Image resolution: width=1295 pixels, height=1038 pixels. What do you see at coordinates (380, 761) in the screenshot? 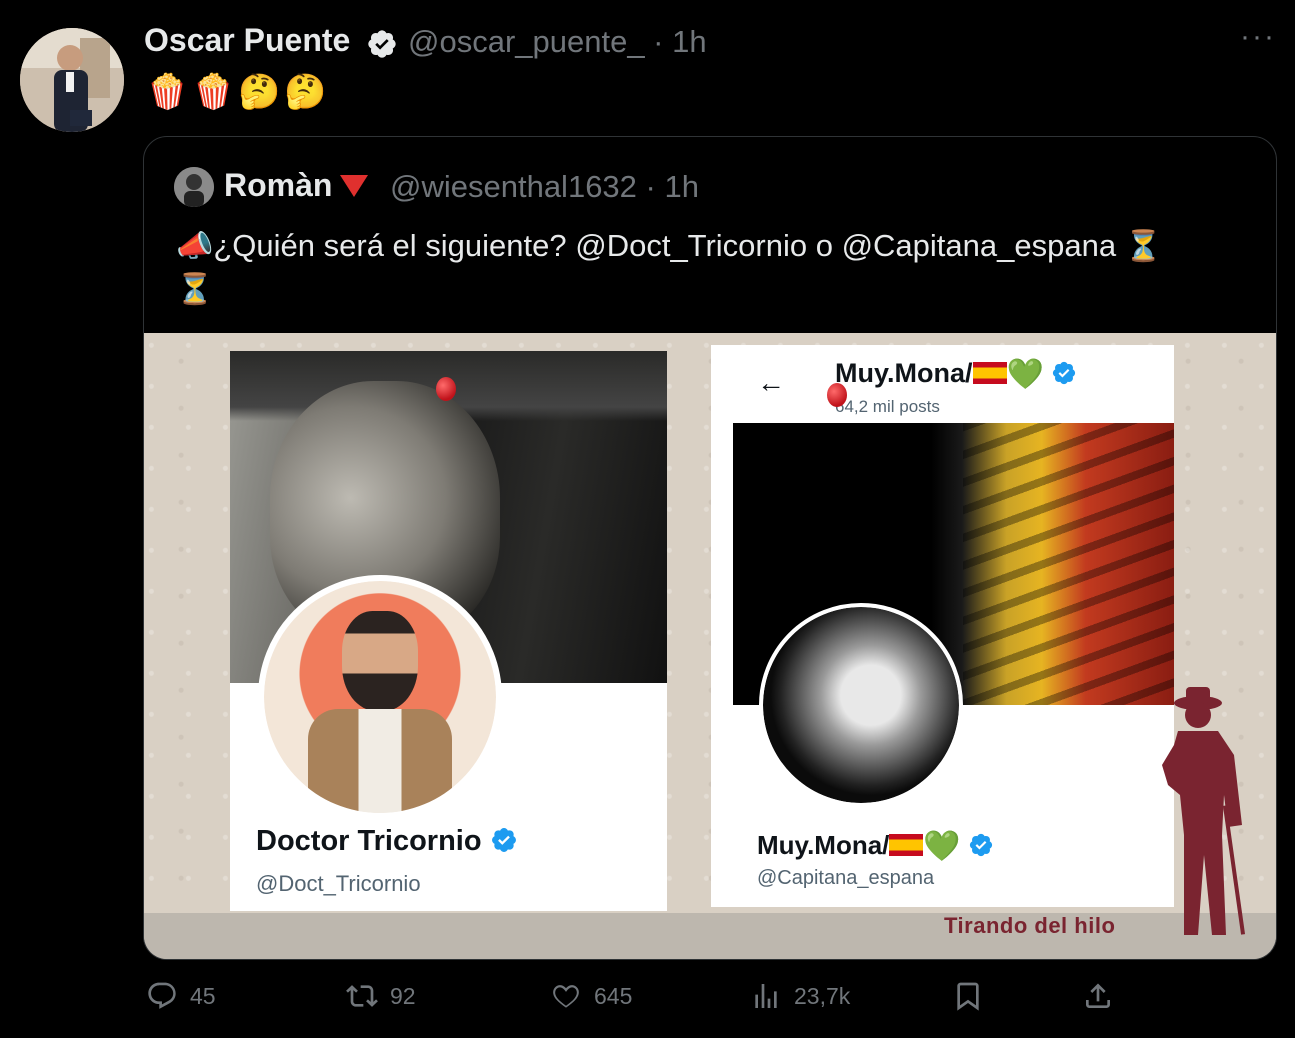
I see `avatar-body` at bounding box center [380, 761].